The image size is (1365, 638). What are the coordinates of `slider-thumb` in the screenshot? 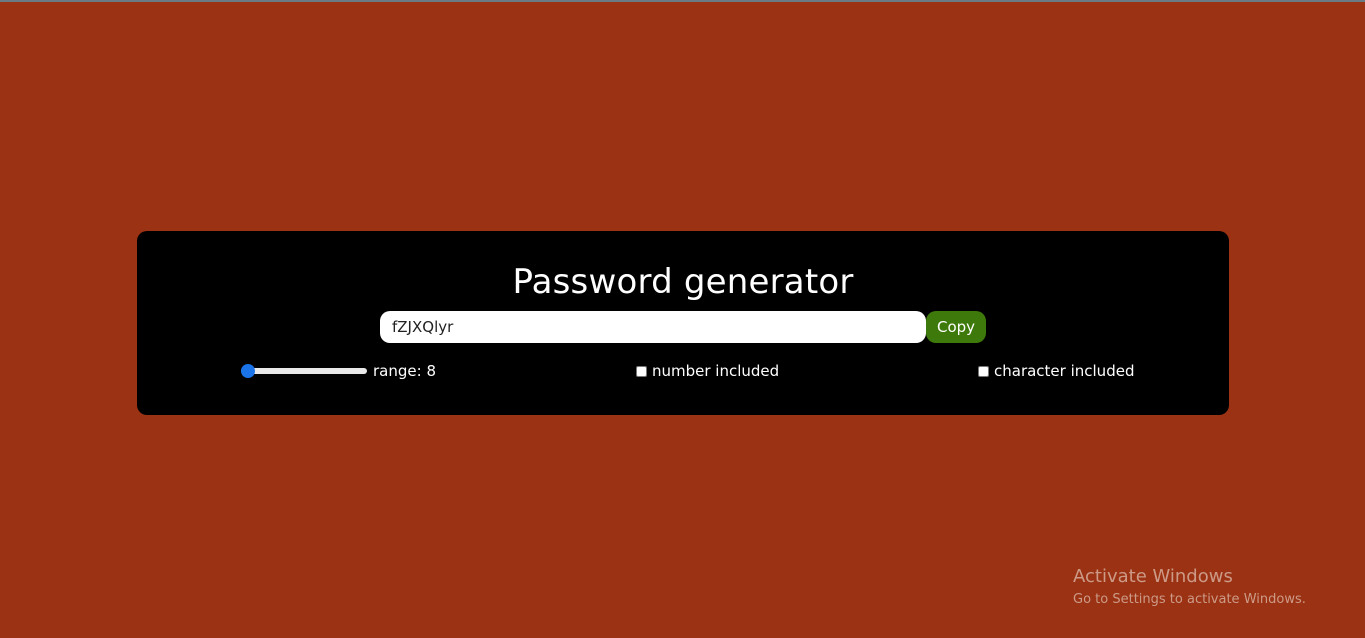 It's located at (248, 371).